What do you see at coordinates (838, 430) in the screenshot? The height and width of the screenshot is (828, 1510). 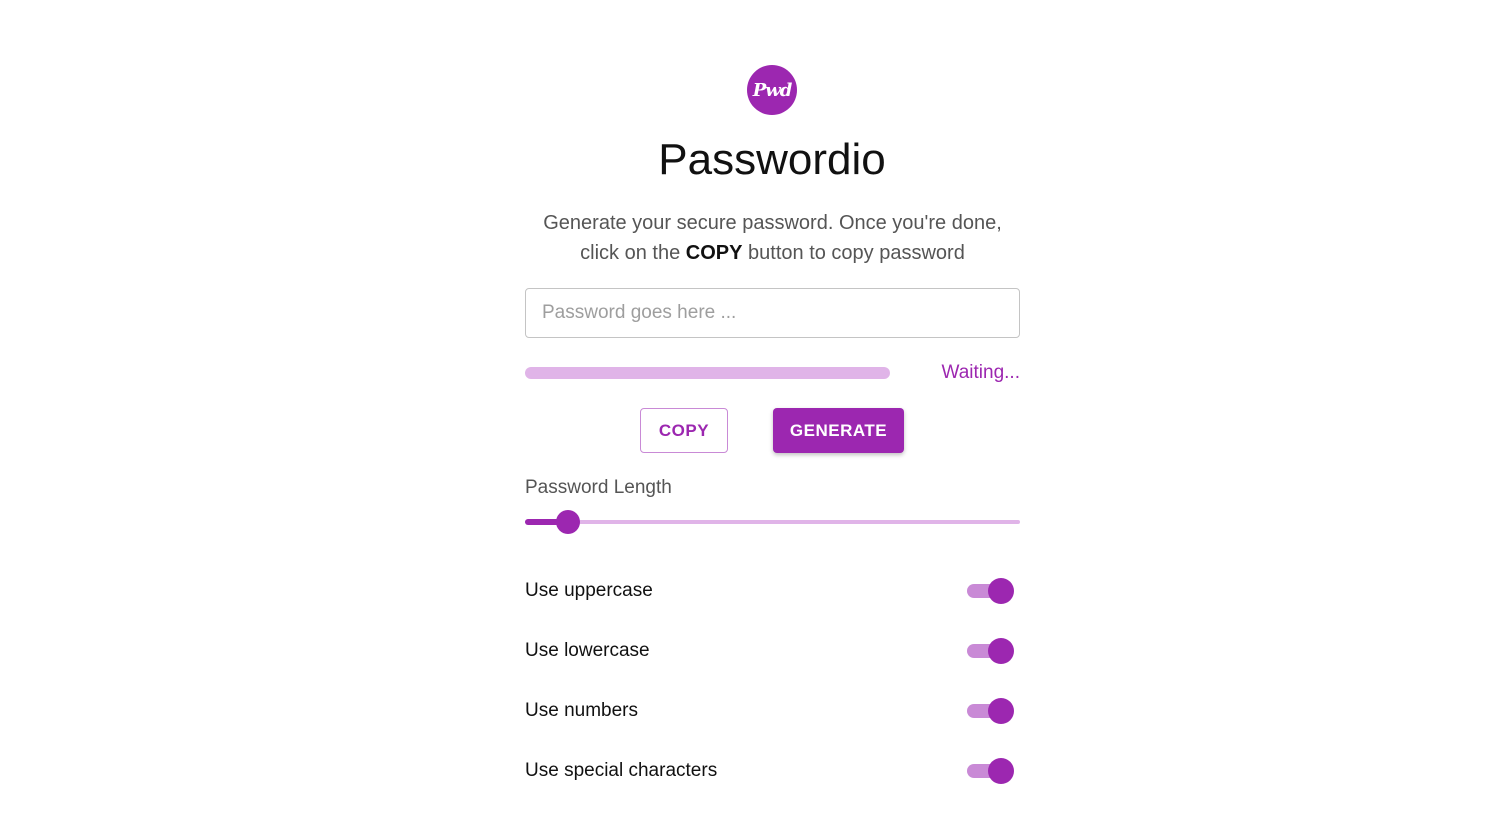 I see `generate-button: GENERATE` at bounding box center [838, 430].